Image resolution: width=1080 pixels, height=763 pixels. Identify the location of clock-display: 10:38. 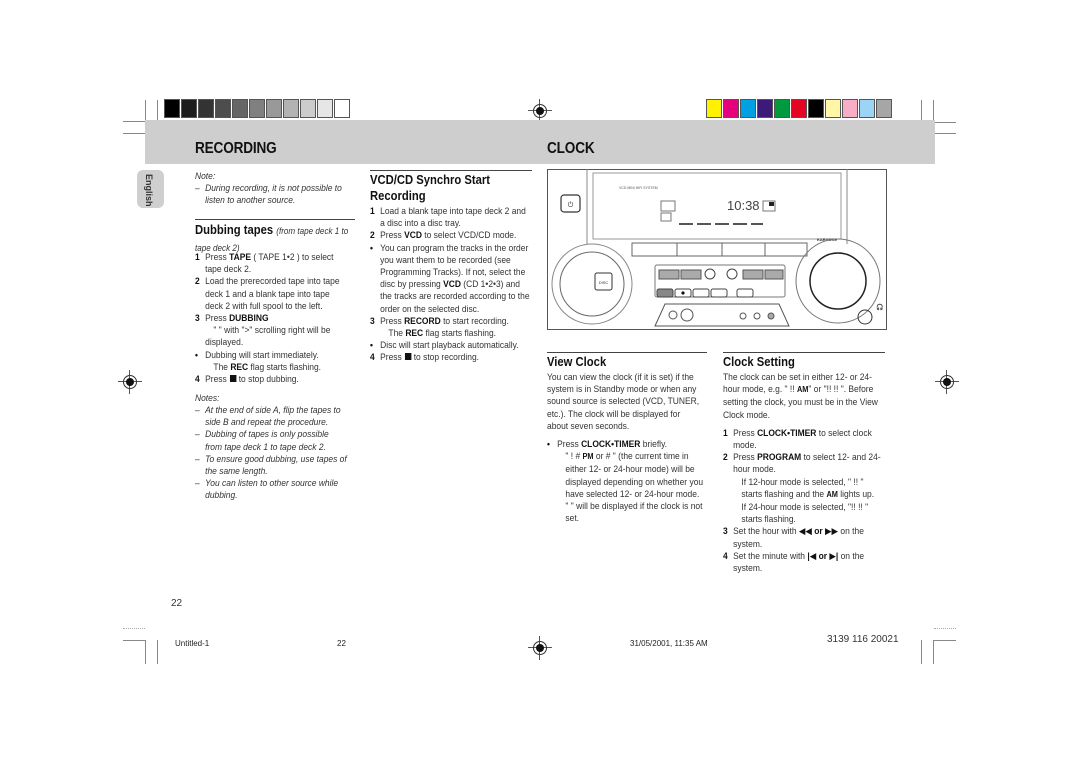
(743, 205).